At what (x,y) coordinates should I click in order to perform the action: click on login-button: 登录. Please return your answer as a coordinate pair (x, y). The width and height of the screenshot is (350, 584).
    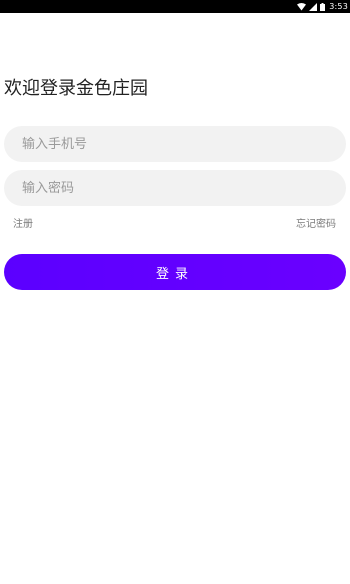
    Looking at the image, I should click on (175, 272).